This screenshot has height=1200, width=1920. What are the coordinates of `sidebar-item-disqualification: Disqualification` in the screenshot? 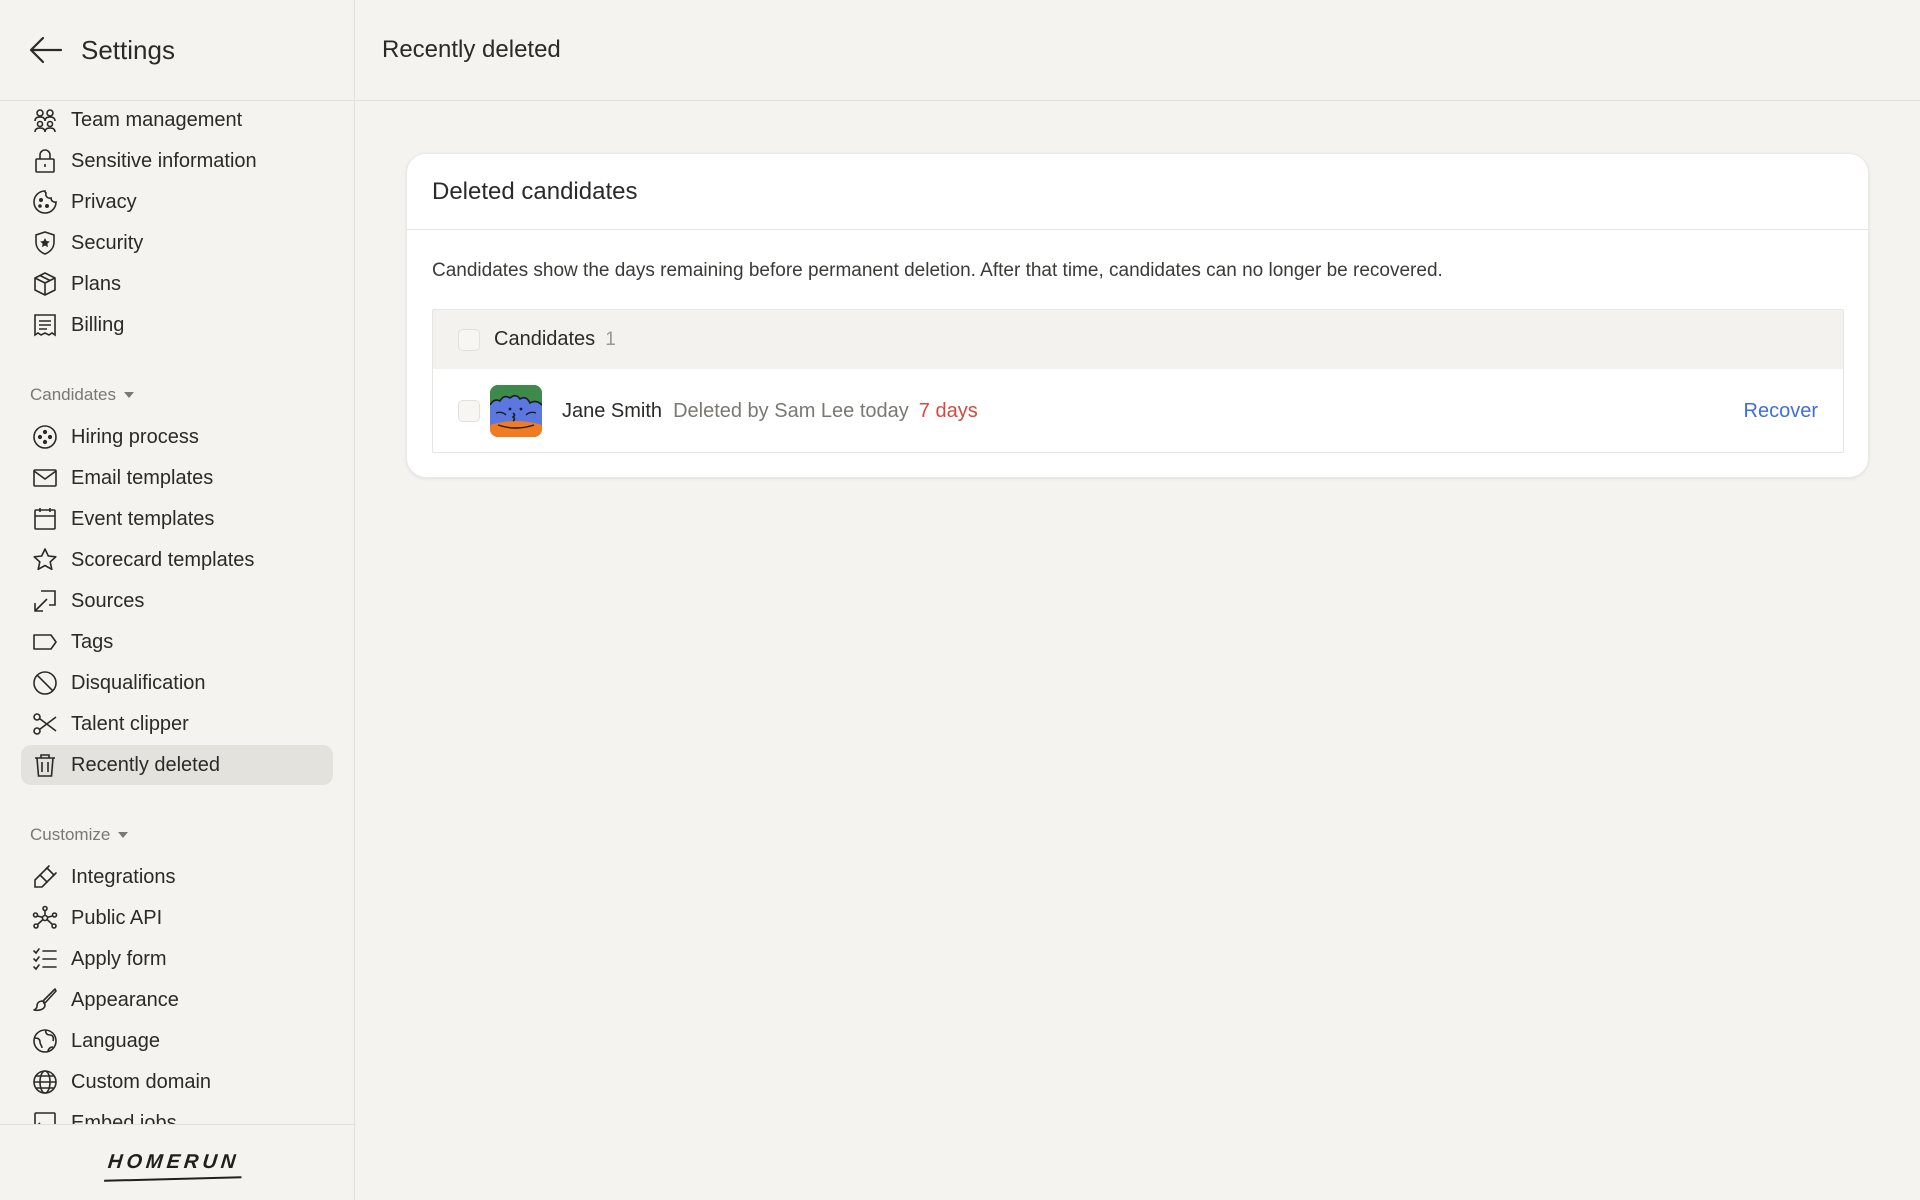 It's located at (177, 683).